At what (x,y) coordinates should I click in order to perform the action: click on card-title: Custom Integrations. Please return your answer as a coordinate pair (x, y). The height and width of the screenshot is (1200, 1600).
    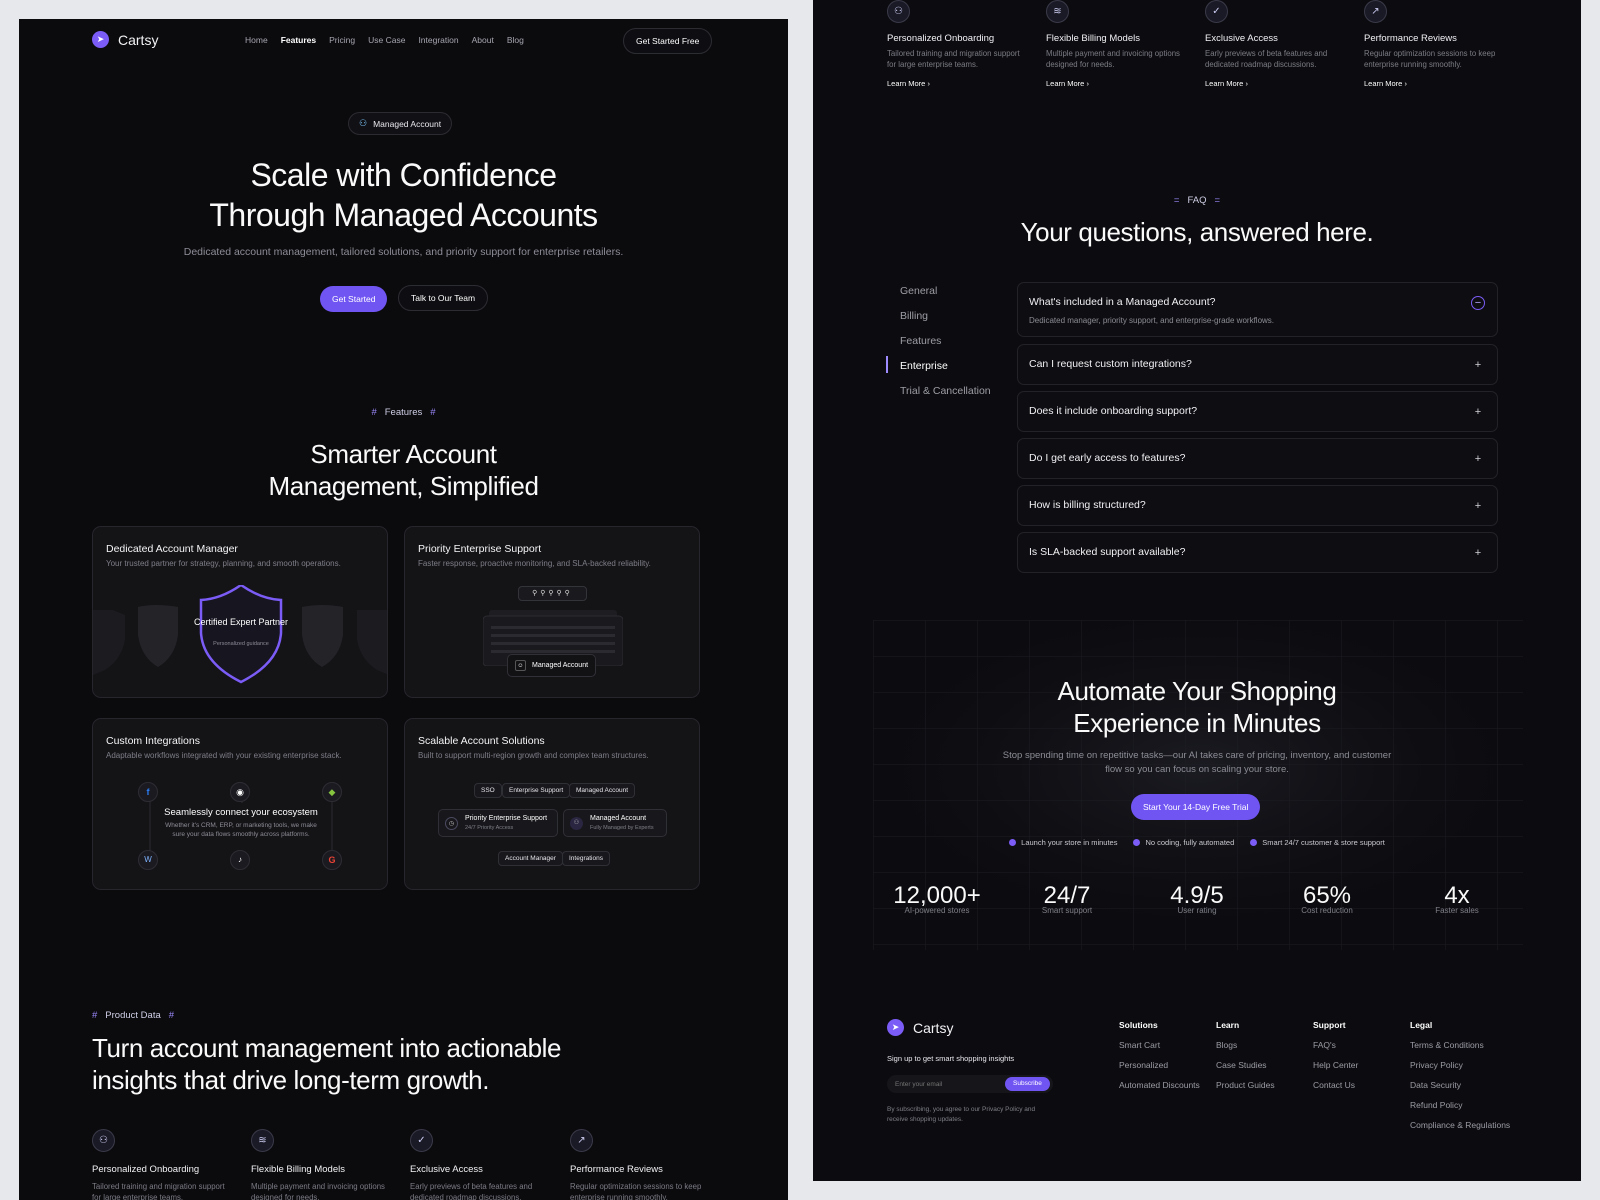
    Looking at the image, I should click on (153, 741).